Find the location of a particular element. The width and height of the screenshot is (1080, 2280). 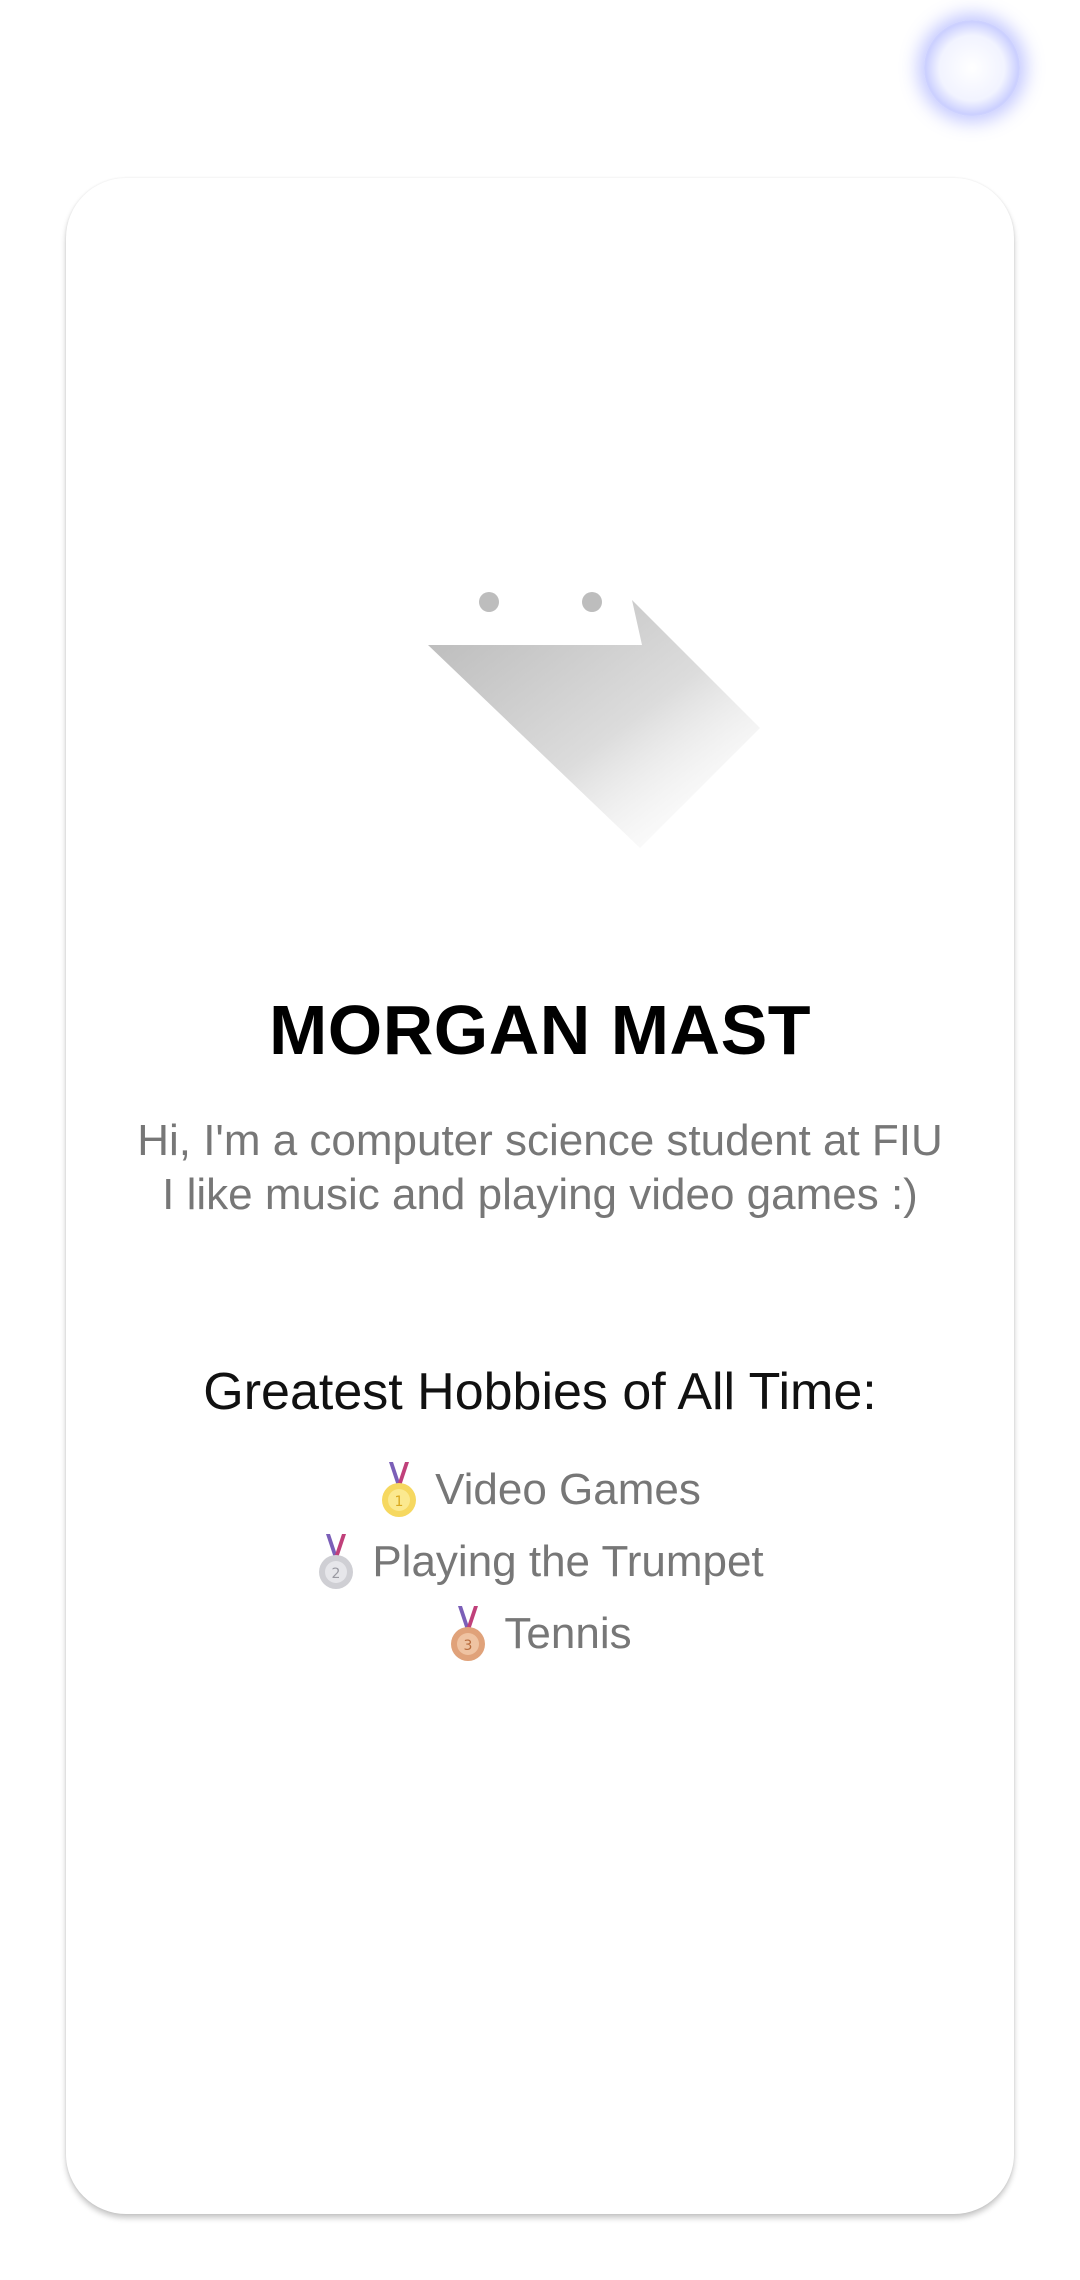

list-item: 2 Playing the Trumpet is located at coordinates (540, 1562).